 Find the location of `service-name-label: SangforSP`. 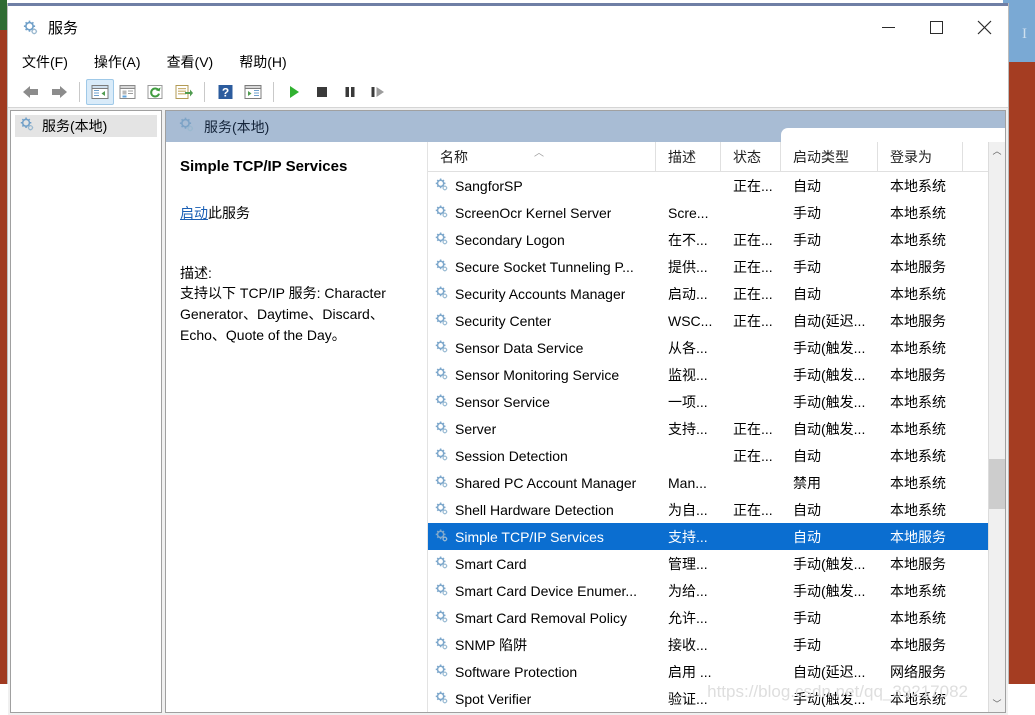

service-name-label: SangforSP is located at coordinates (489, 186).